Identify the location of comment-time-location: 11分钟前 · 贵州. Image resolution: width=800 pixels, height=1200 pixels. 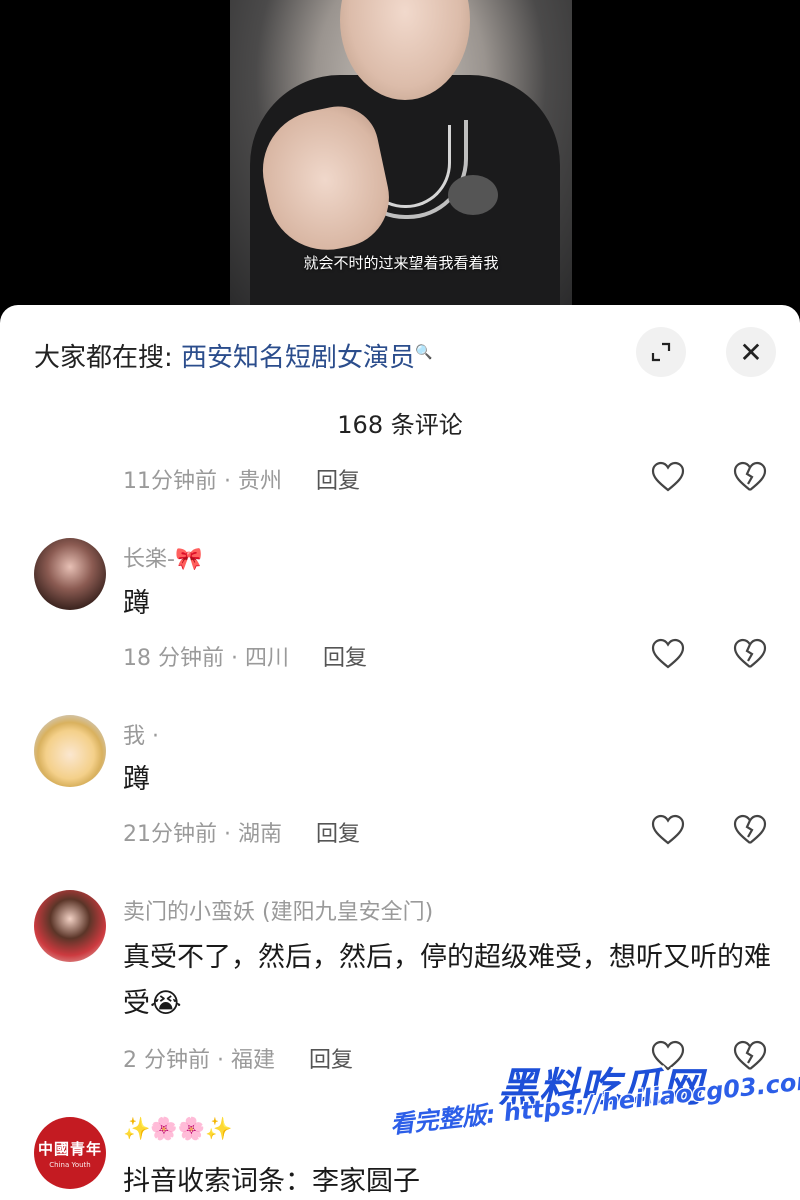
(202, 481).